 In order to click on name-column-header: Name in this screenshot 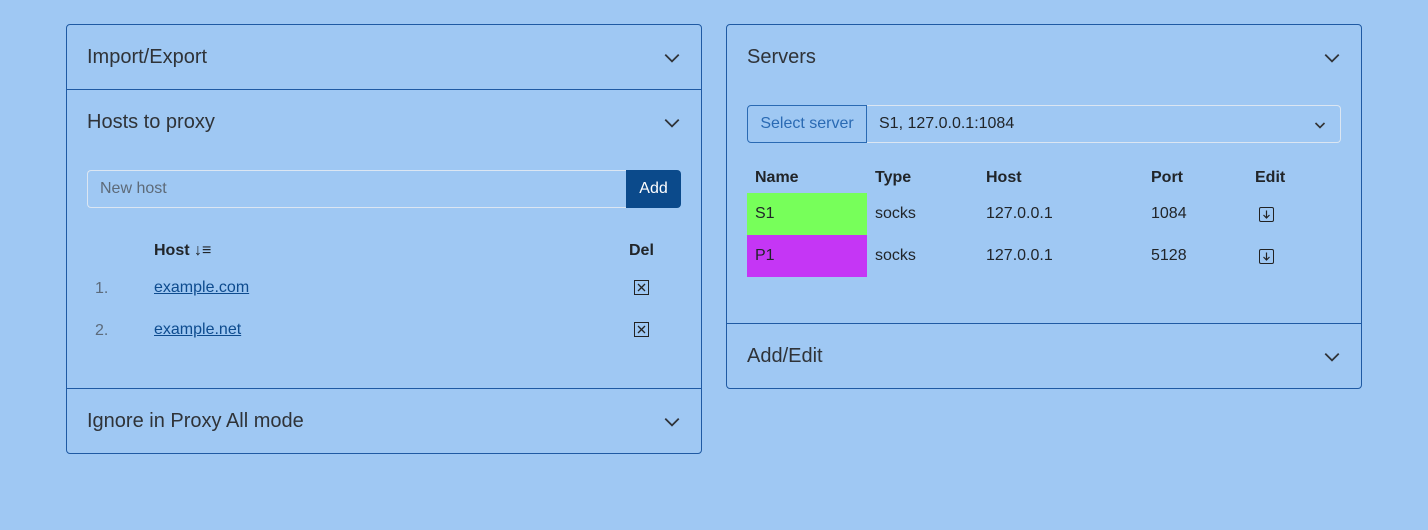, I will do `click(777, 177)`.